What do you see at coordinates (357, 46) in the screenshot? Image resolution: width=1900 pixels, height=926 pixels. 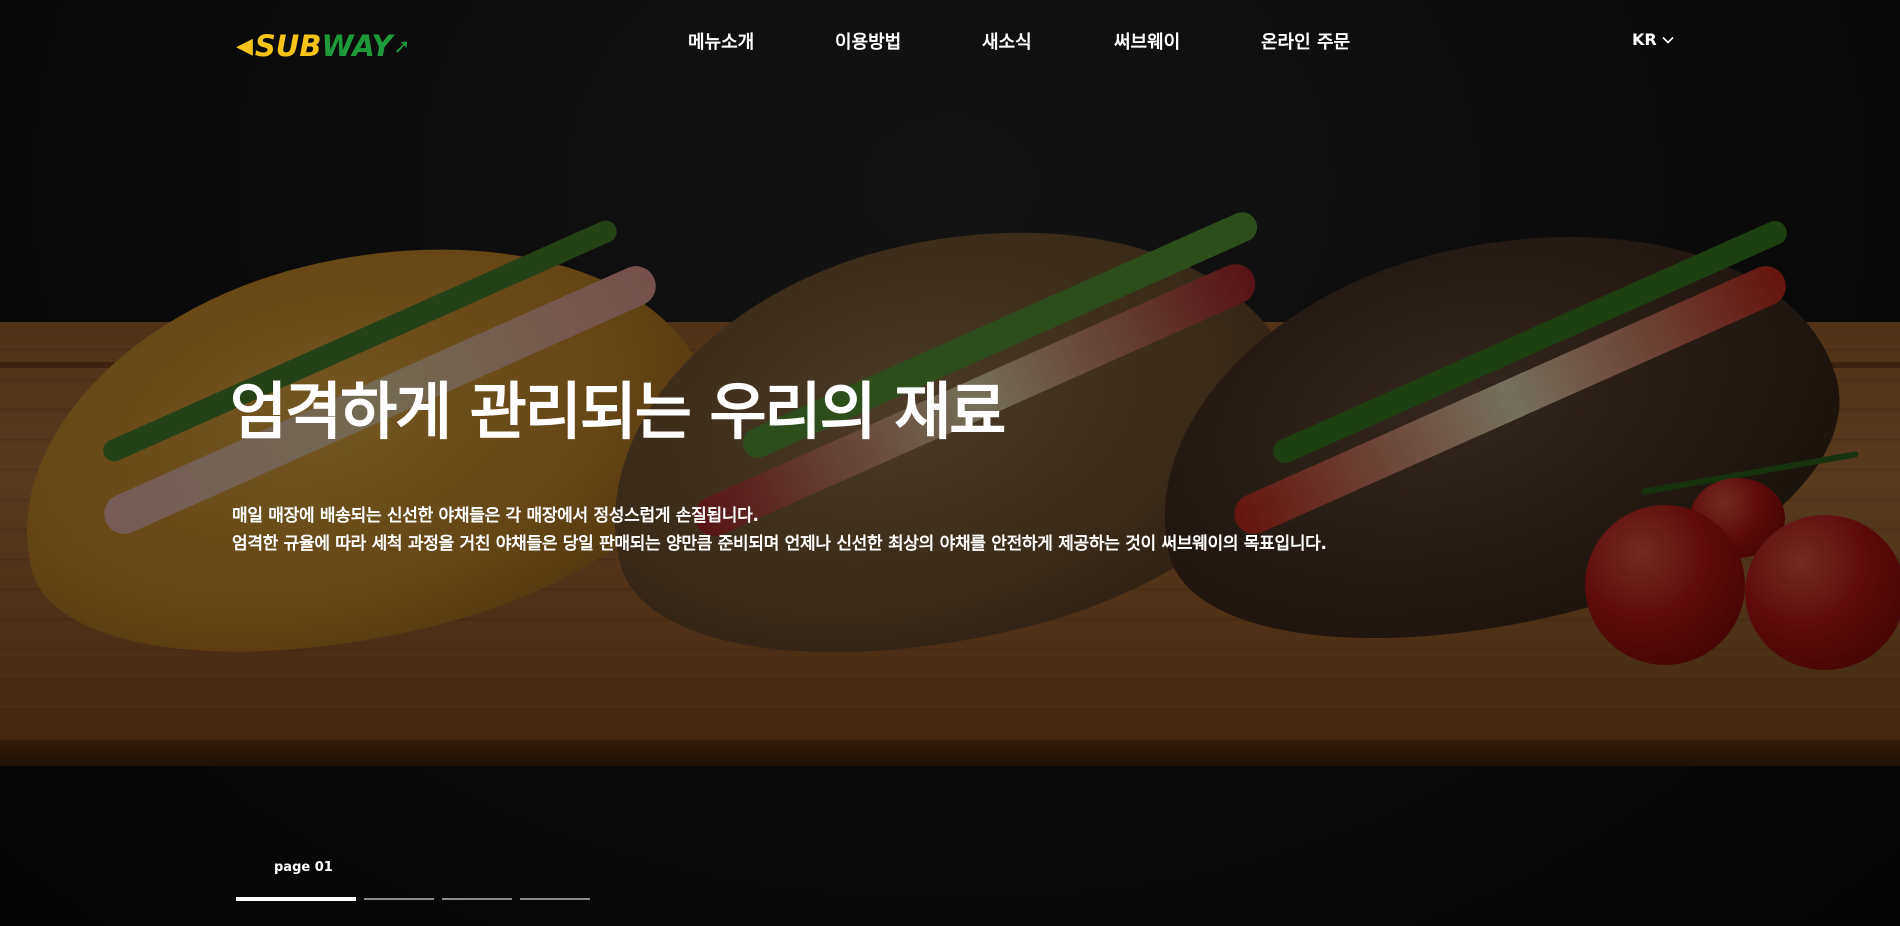 I see `logo-way-text: WAY` at bounding box center [357, 46].